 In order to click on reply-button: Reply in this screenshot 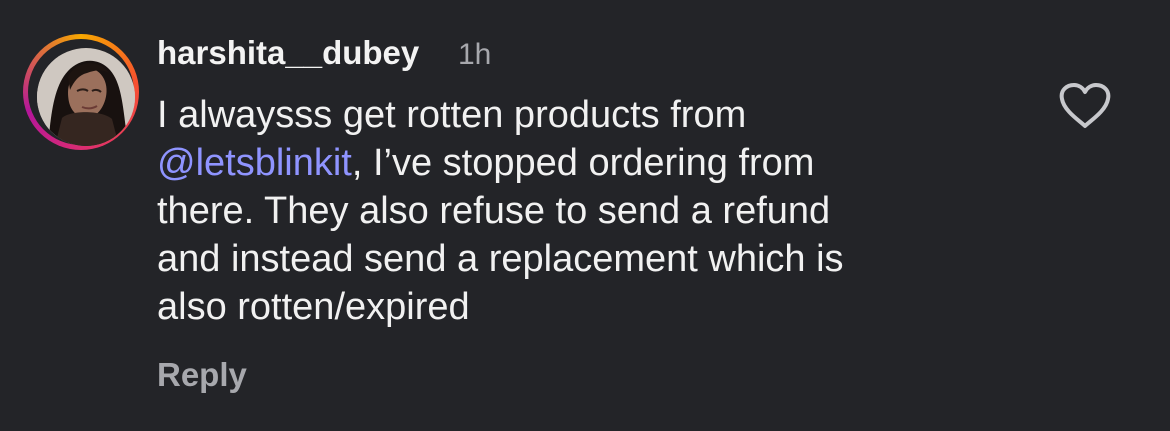, I will do `click(202, 375)`.